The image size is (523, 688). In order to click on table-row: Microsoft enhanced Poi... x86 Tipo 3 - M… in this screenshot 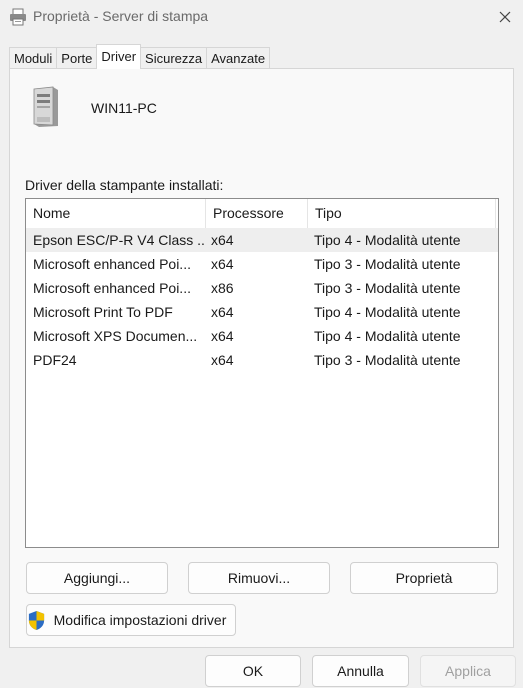, I will do `click(262, 288)`.